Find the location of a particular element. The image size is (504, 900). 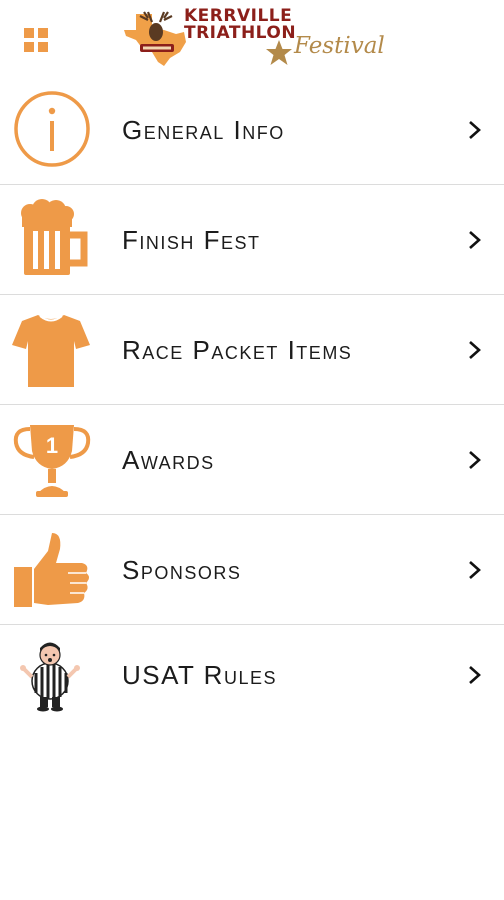

menu-item-finish-fest: Finish Fest is located at coordinates (252, 240).